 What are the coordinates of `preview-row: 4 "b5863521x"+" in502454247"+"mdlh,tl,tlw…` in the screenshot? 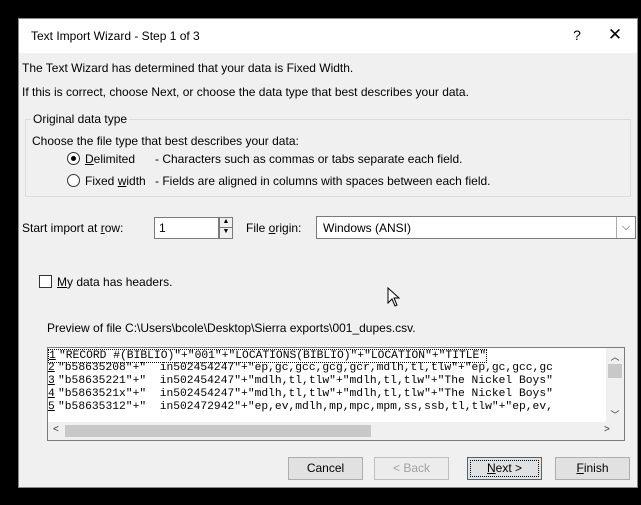 It's located at (300, 394).